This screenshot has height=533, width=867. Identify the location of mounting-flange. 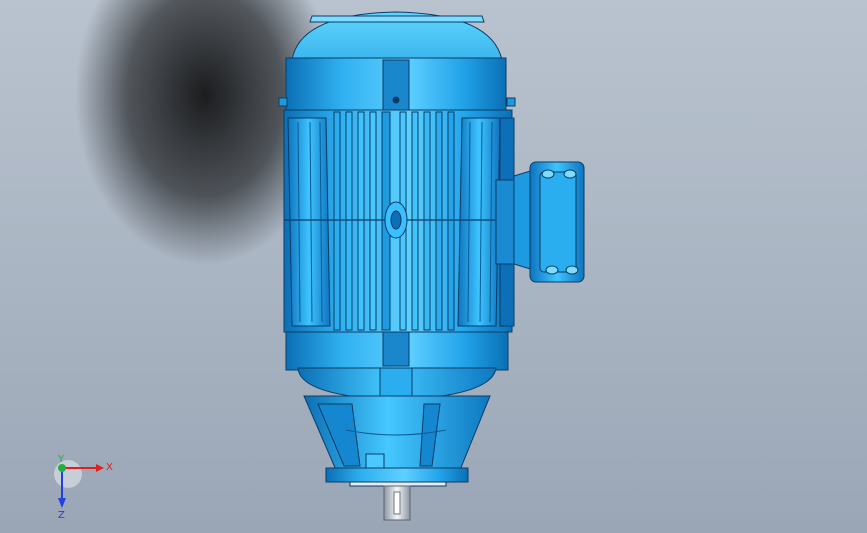
(397, 477).